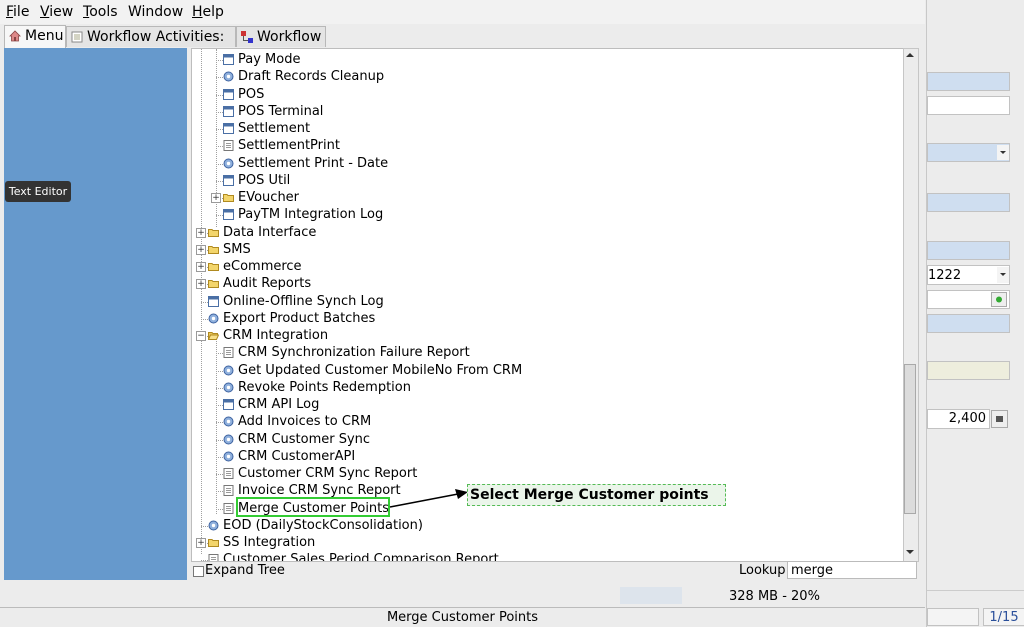 This screenshot has width=1024, height=627. I want to click on tree-node: SettlementPrint, so click(281, 145).